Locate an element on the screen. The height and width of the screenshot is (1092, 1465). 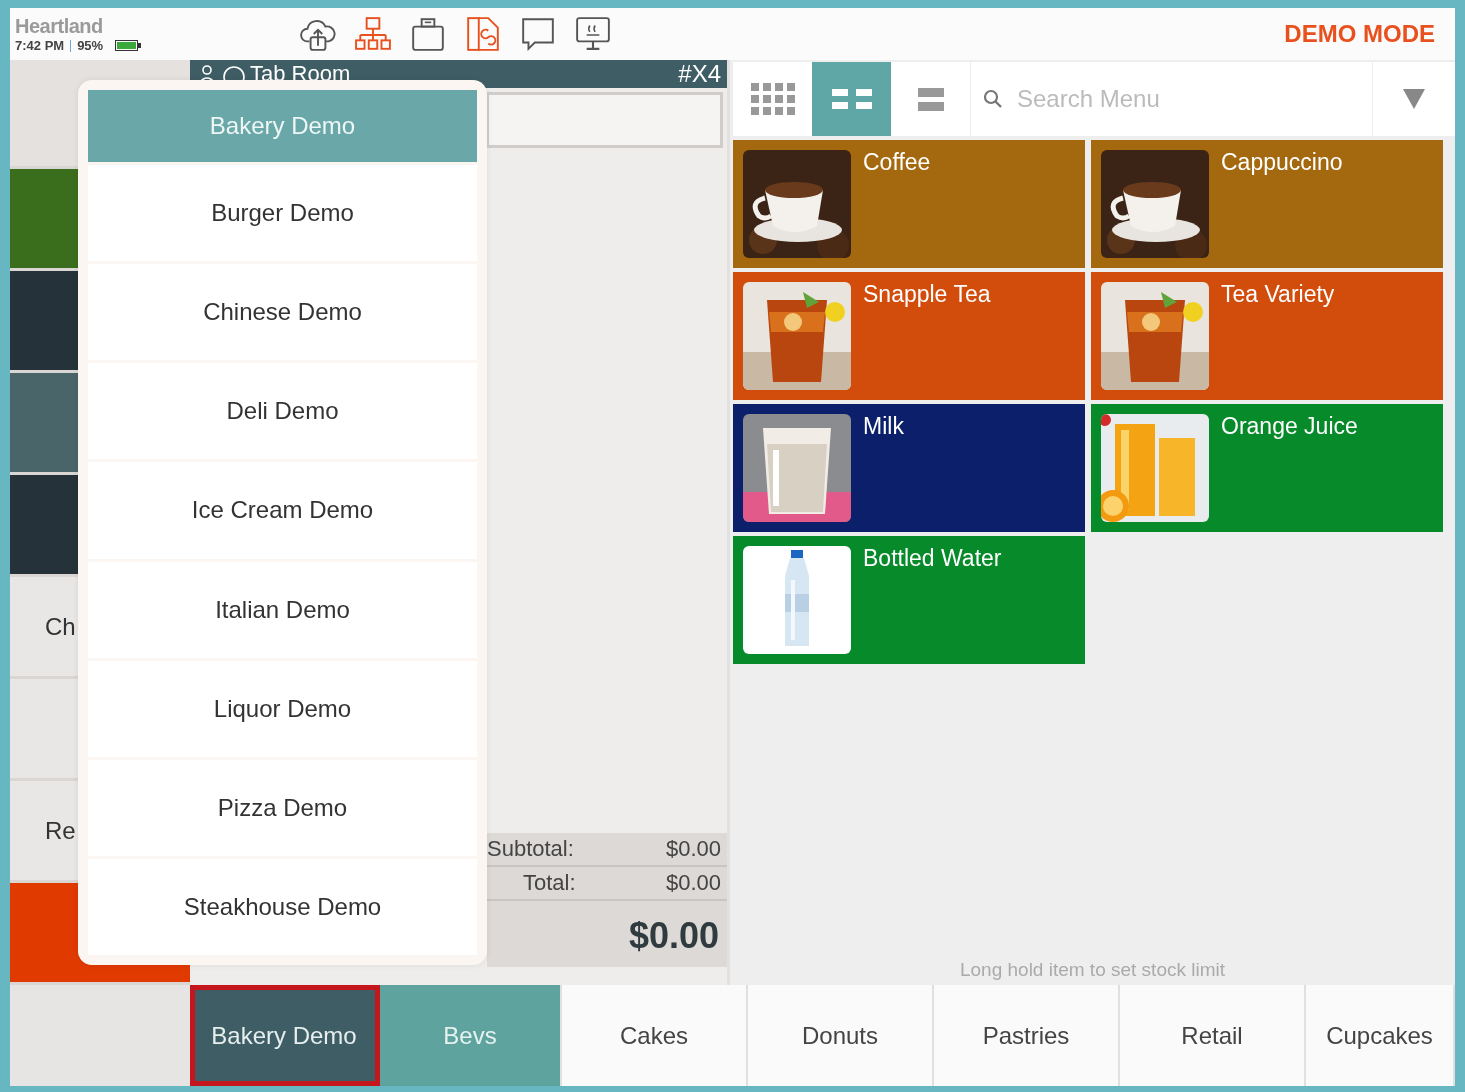
stock-limit-hint: Long hold item to set stock limit is located at coordinates (1092, 970).